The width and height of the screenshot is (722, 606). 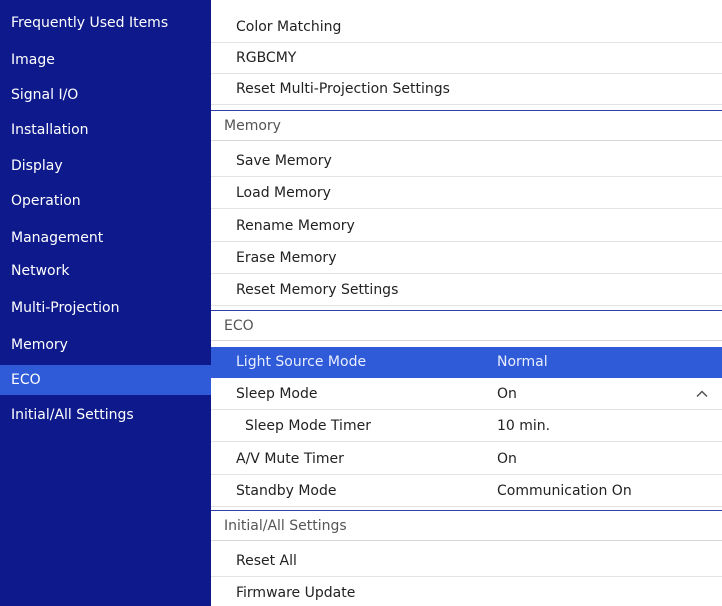 I want to click on row-label: A/V Mute Timer, so click(x=290, y=459).